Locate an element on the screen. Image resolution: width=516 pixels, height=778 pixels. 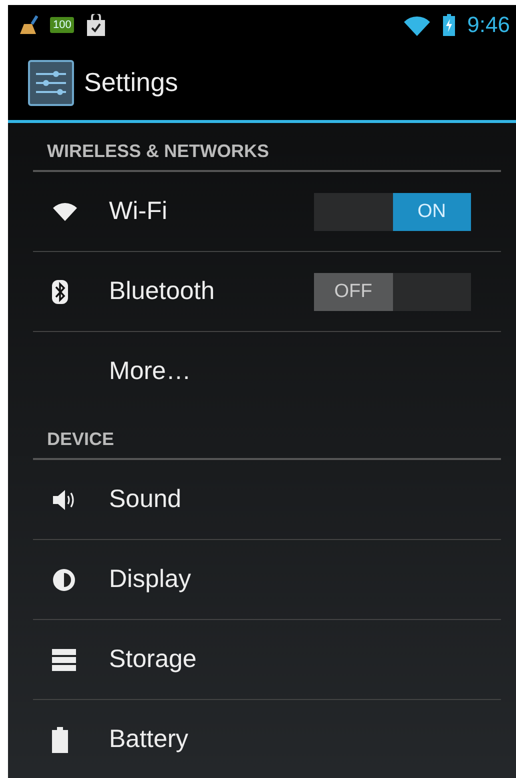
settings-item: Sound is located at coordinates (267, 500).